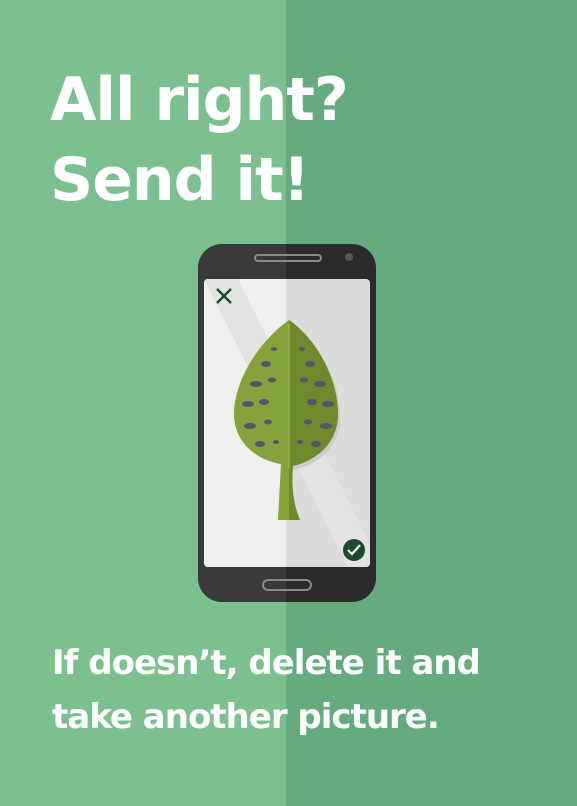 The height and width of the screenshot is (806, 577). Describe the element at coordinates (266, 663) in the screenshot. I see `instruction-line-1: If doesn’t, delete it and` at that location.